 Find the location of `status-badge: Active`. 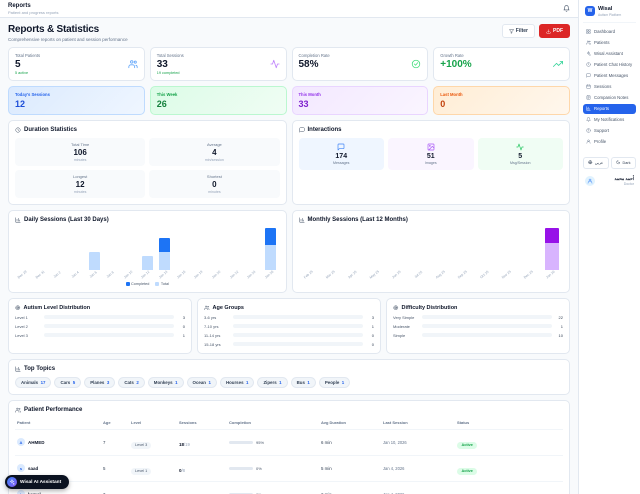

status-badge: Active is located at coordinates (467, 471).